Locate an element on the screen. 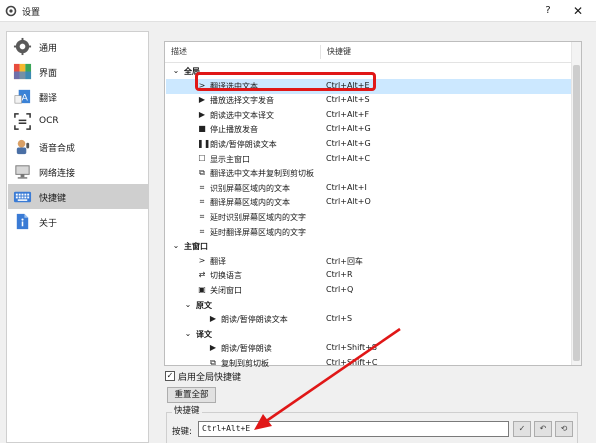  row-shortcut: Ctrl+回车 is located at coordinates (344, 261).